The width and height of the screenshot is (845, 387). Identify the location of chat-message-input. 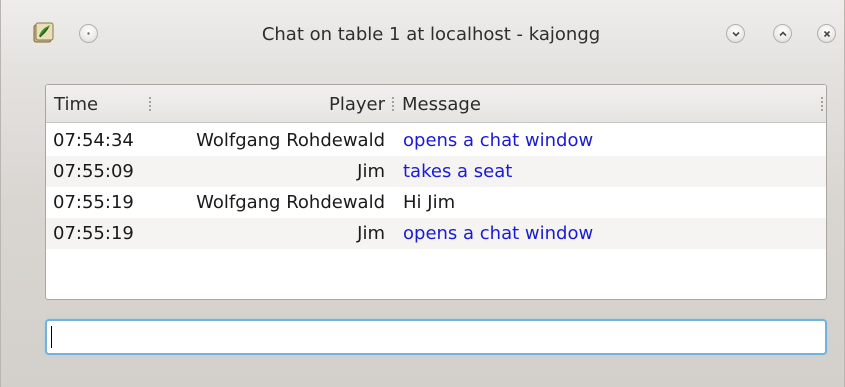
(436, 337).